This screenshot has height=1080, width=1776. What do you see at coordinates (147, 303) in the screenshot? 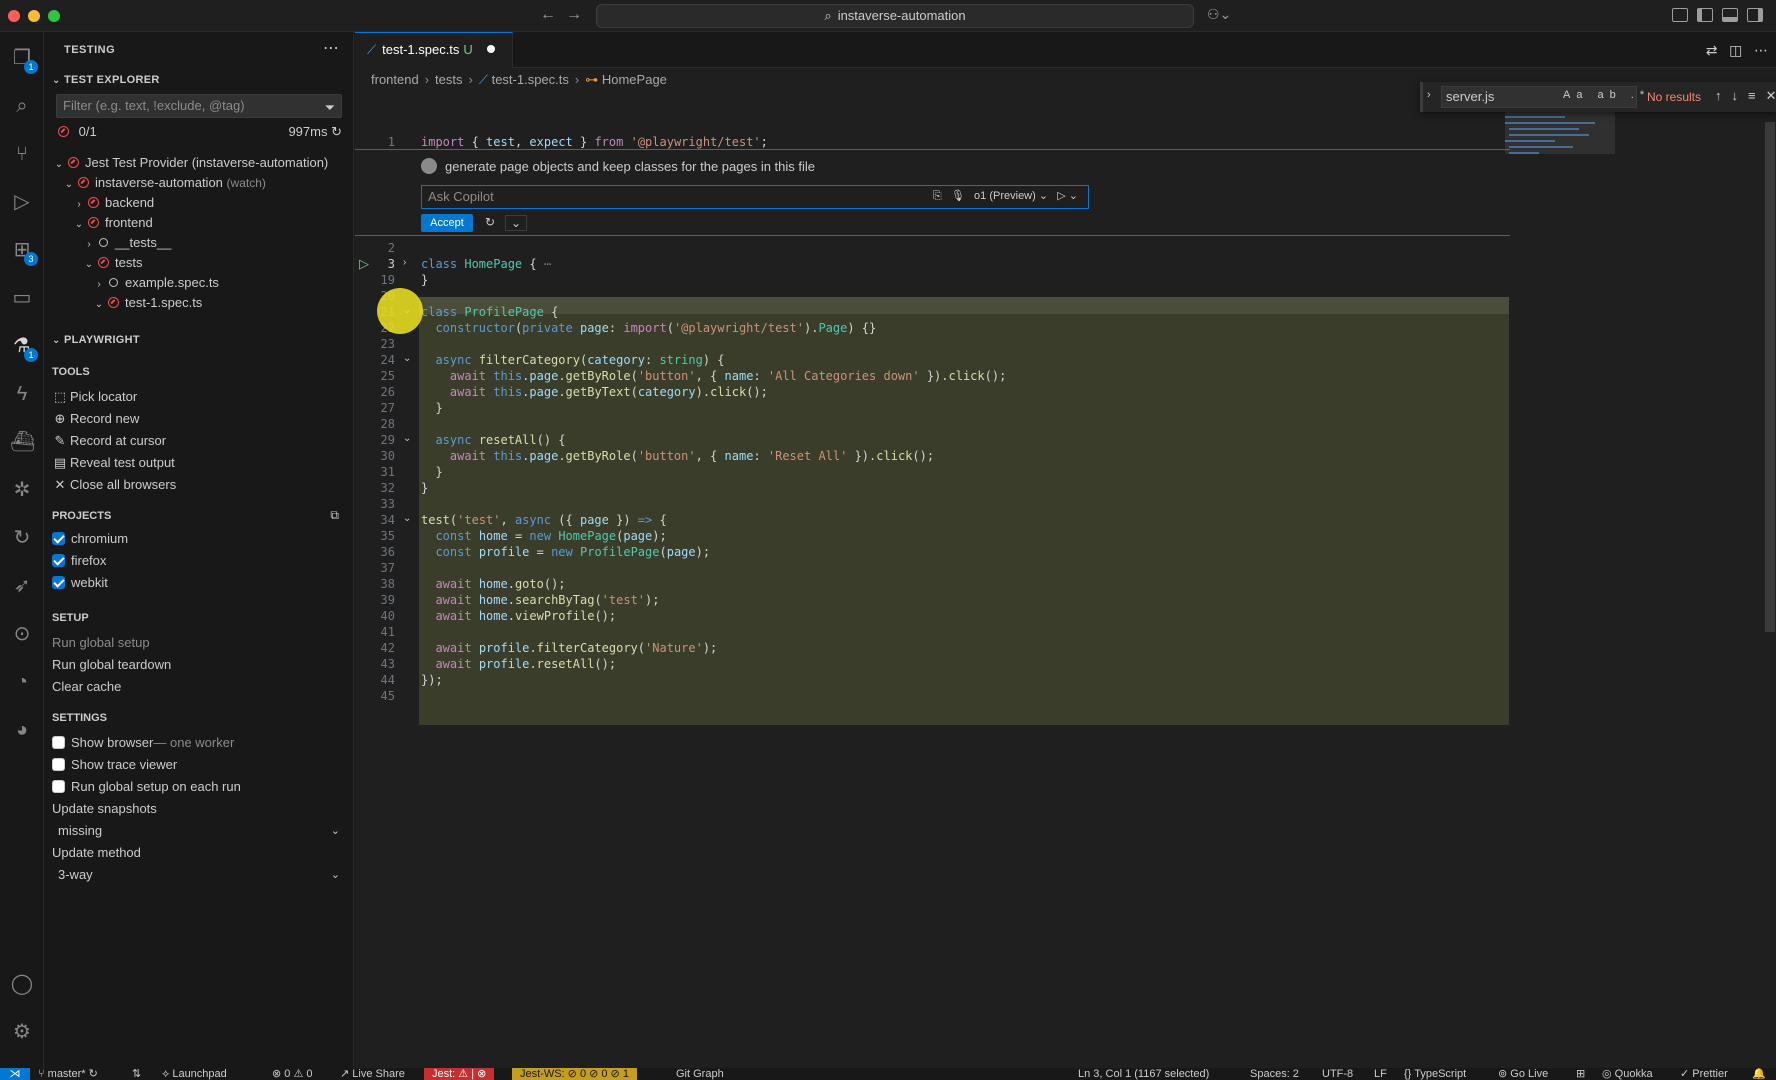
I see `tree-item-test-1-spec: ⌄ test-1.spec.ts` at bounding box center [147, 303].